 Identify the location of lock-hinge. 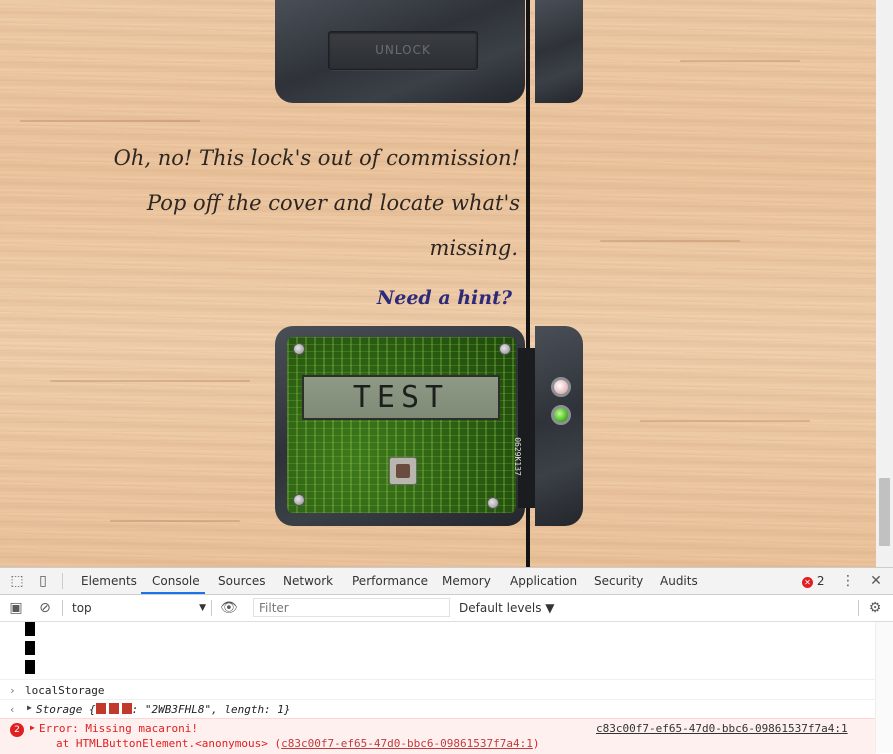
(526, 428).